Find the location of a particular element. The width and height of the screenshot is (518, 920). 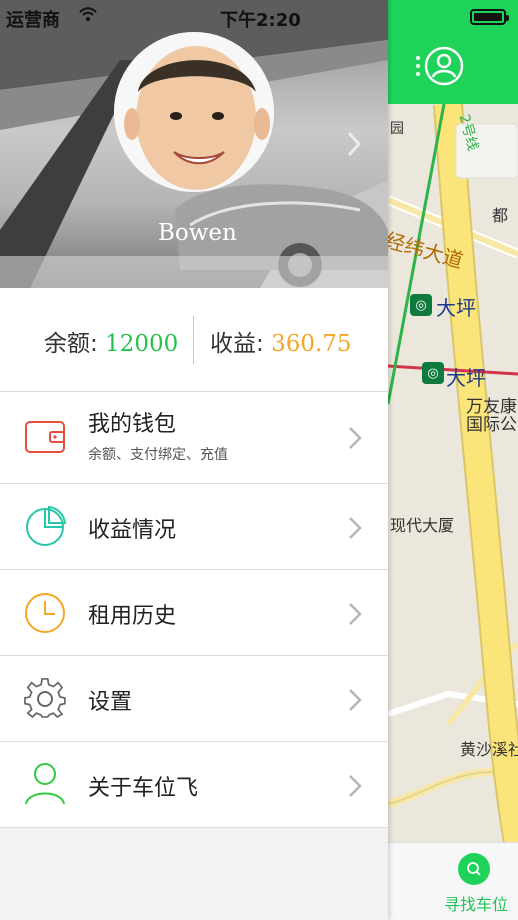

person-icon is located at coordinates (45, 783).